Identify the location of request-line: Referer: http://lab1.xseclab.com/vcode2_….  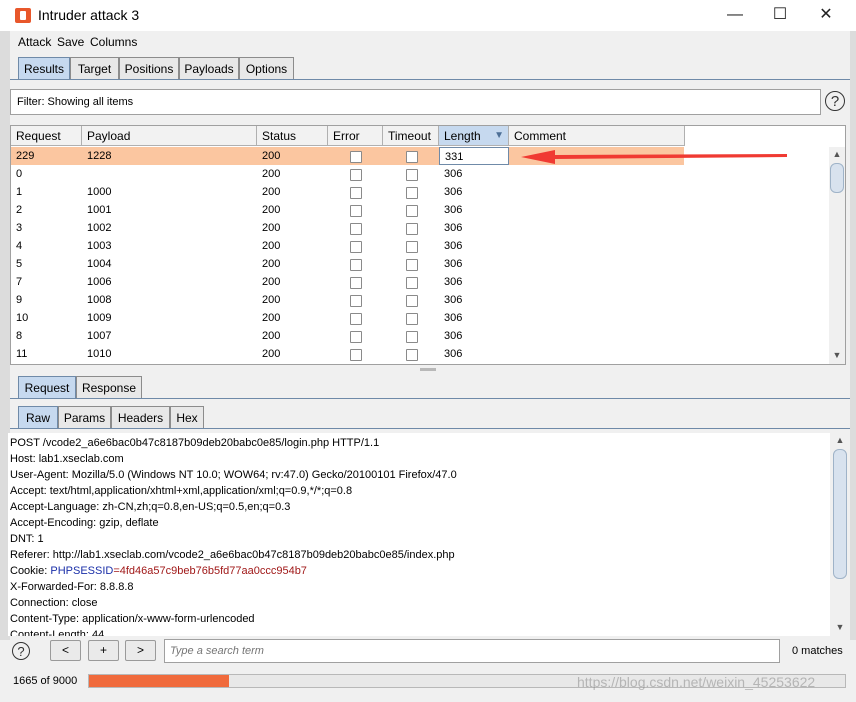
(232, 555).